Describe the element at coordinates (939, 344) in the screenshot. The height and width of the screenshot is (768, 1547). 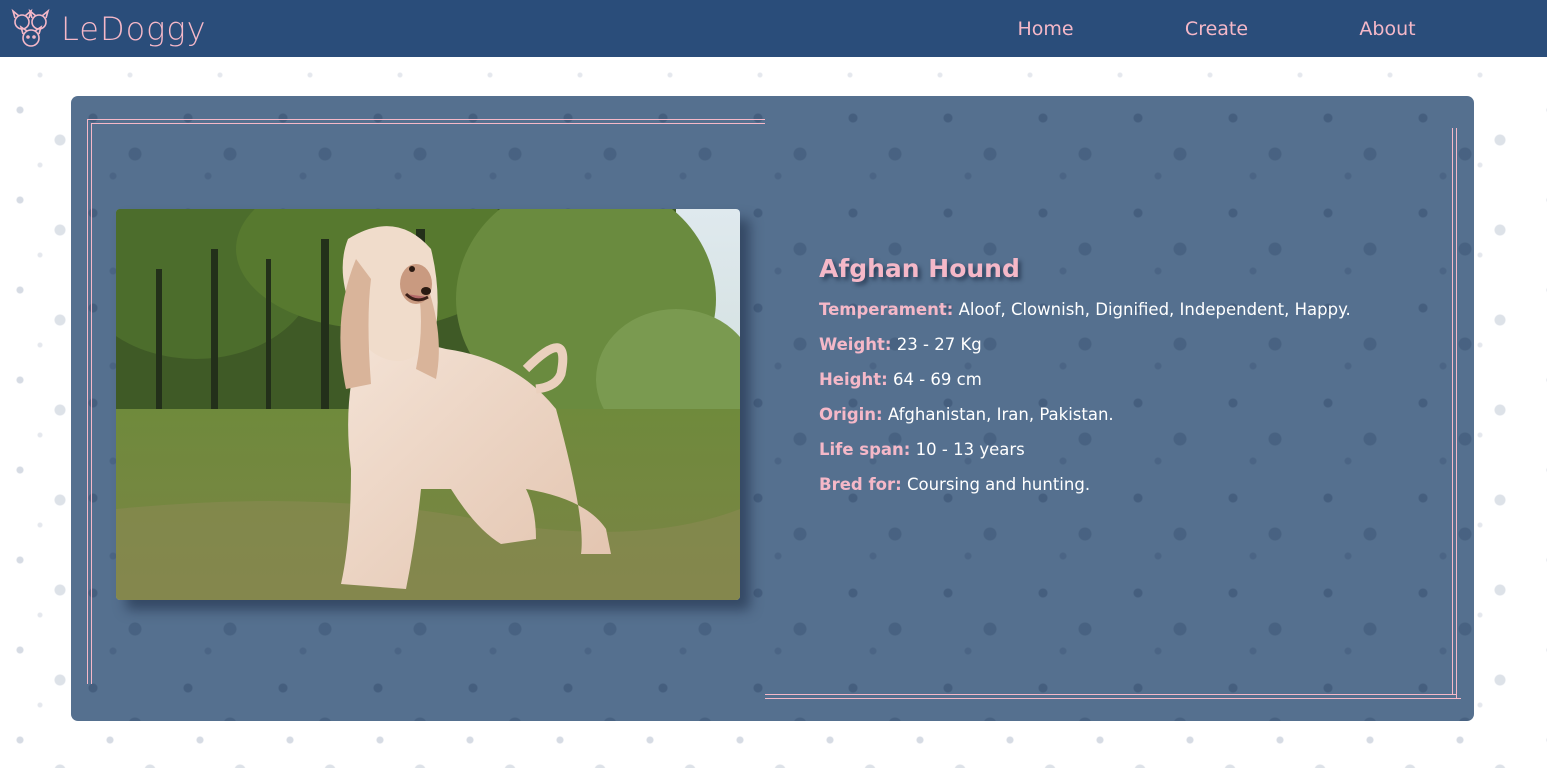
I see `weight-value: 23 - 27 Kg` at that location.